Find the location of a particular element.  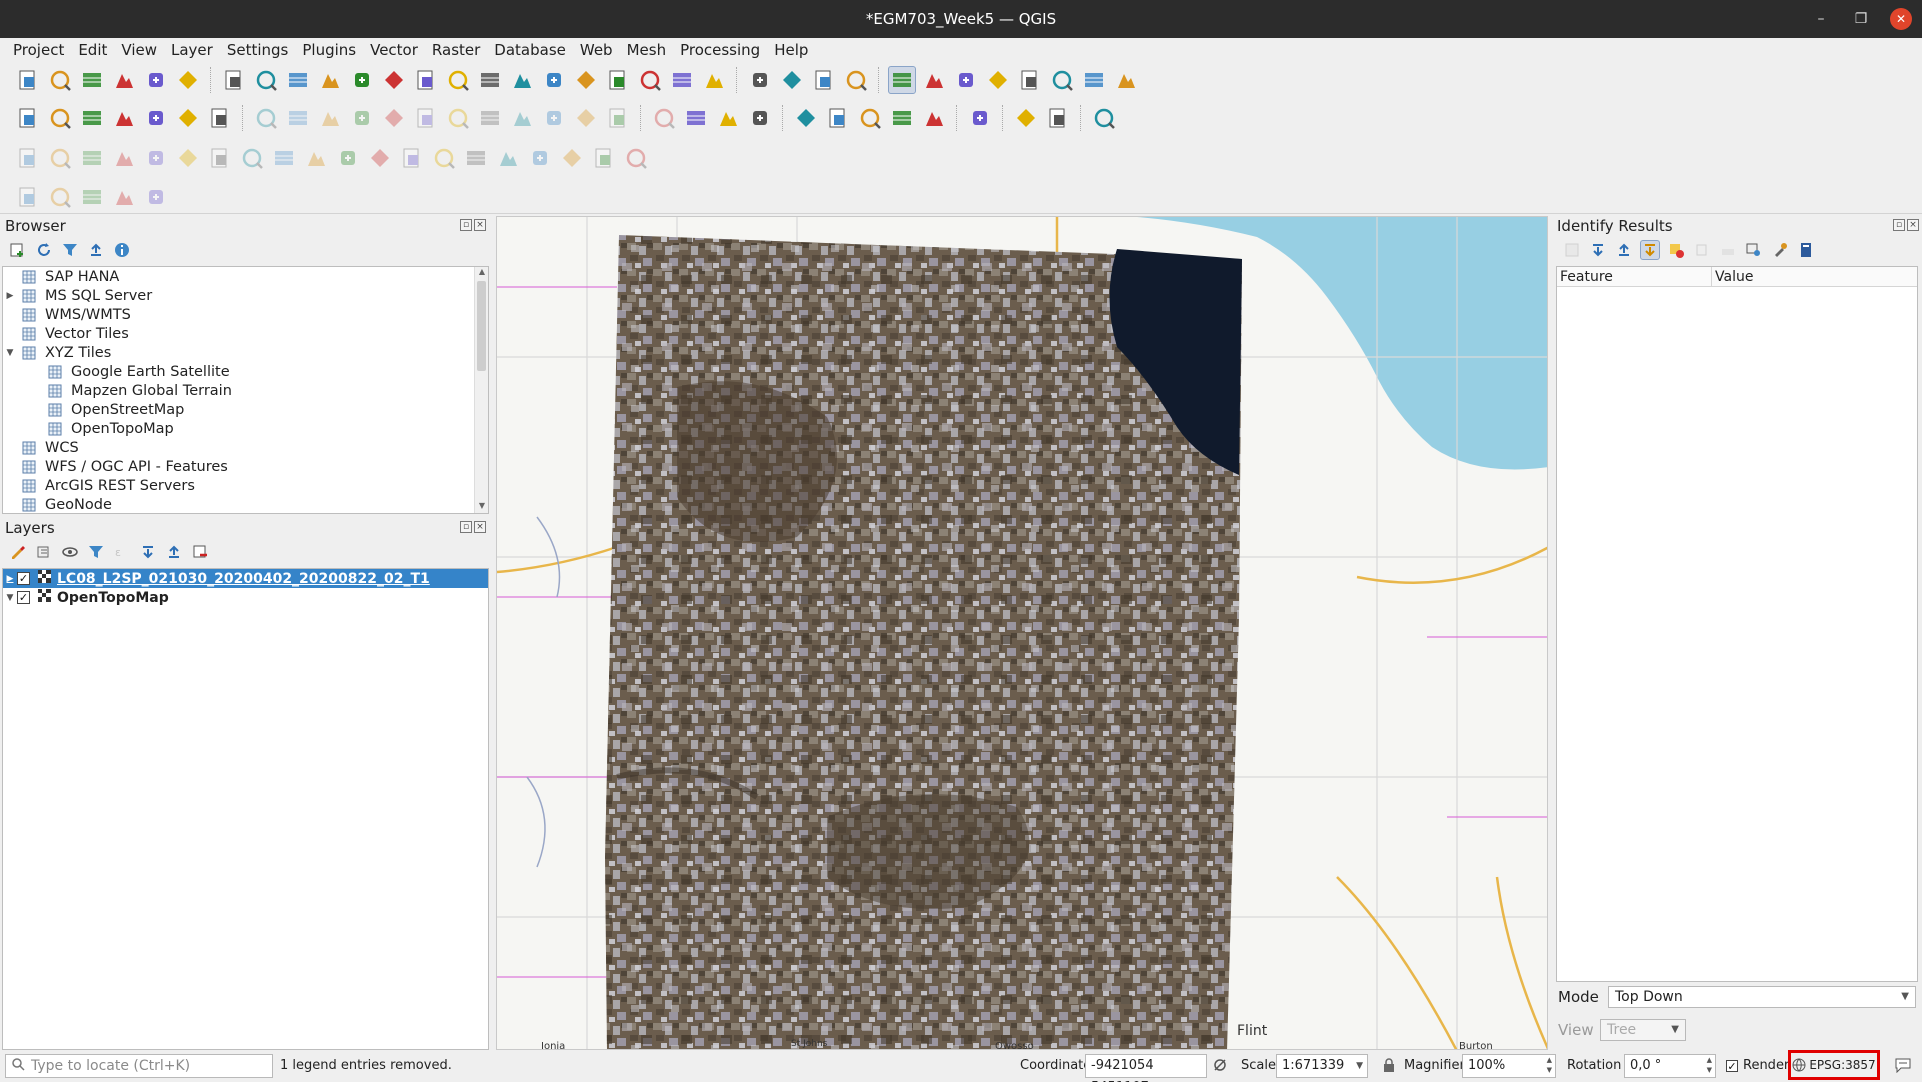

magnifier-field: 100% ▲ ▼ is located at coordinates (1509, 1066).